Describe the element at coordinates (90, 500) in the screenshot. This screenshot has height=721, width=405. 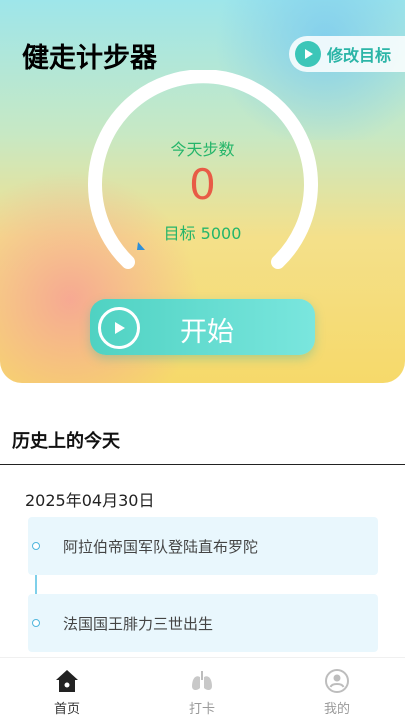
I see `history-date: 2025年04月30日` at that location.